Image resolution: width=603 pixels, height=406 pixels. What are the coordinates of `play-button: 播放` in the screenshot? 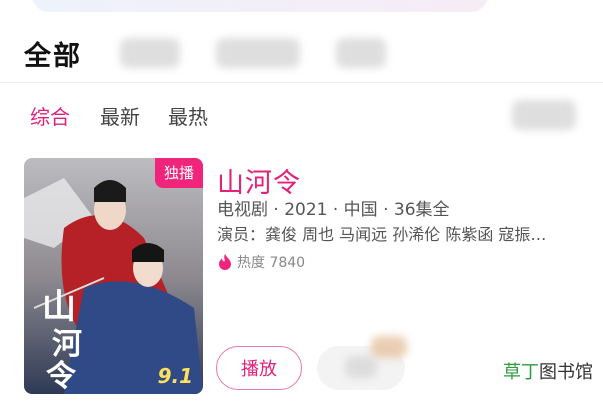 It's located at (259, 368).